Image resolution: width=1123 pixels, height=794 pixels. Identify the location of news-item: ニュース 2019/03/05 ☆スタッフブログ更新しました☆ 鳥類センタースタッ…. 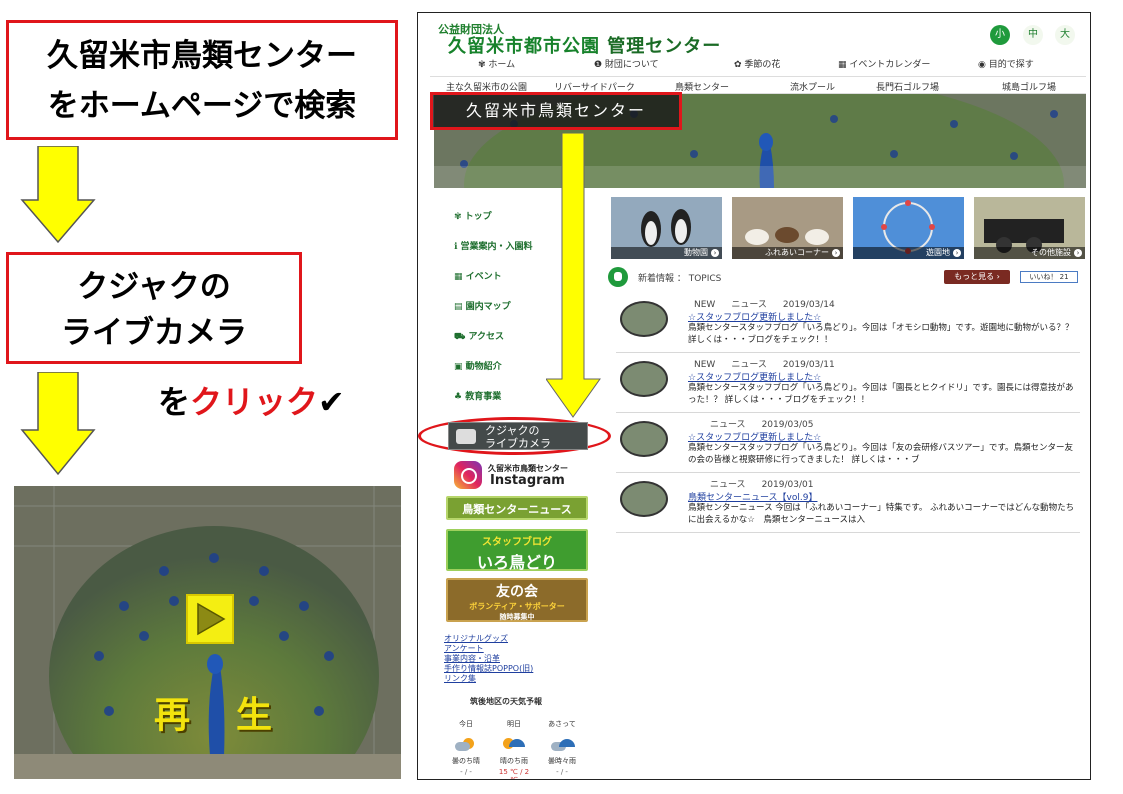
(848, 444).